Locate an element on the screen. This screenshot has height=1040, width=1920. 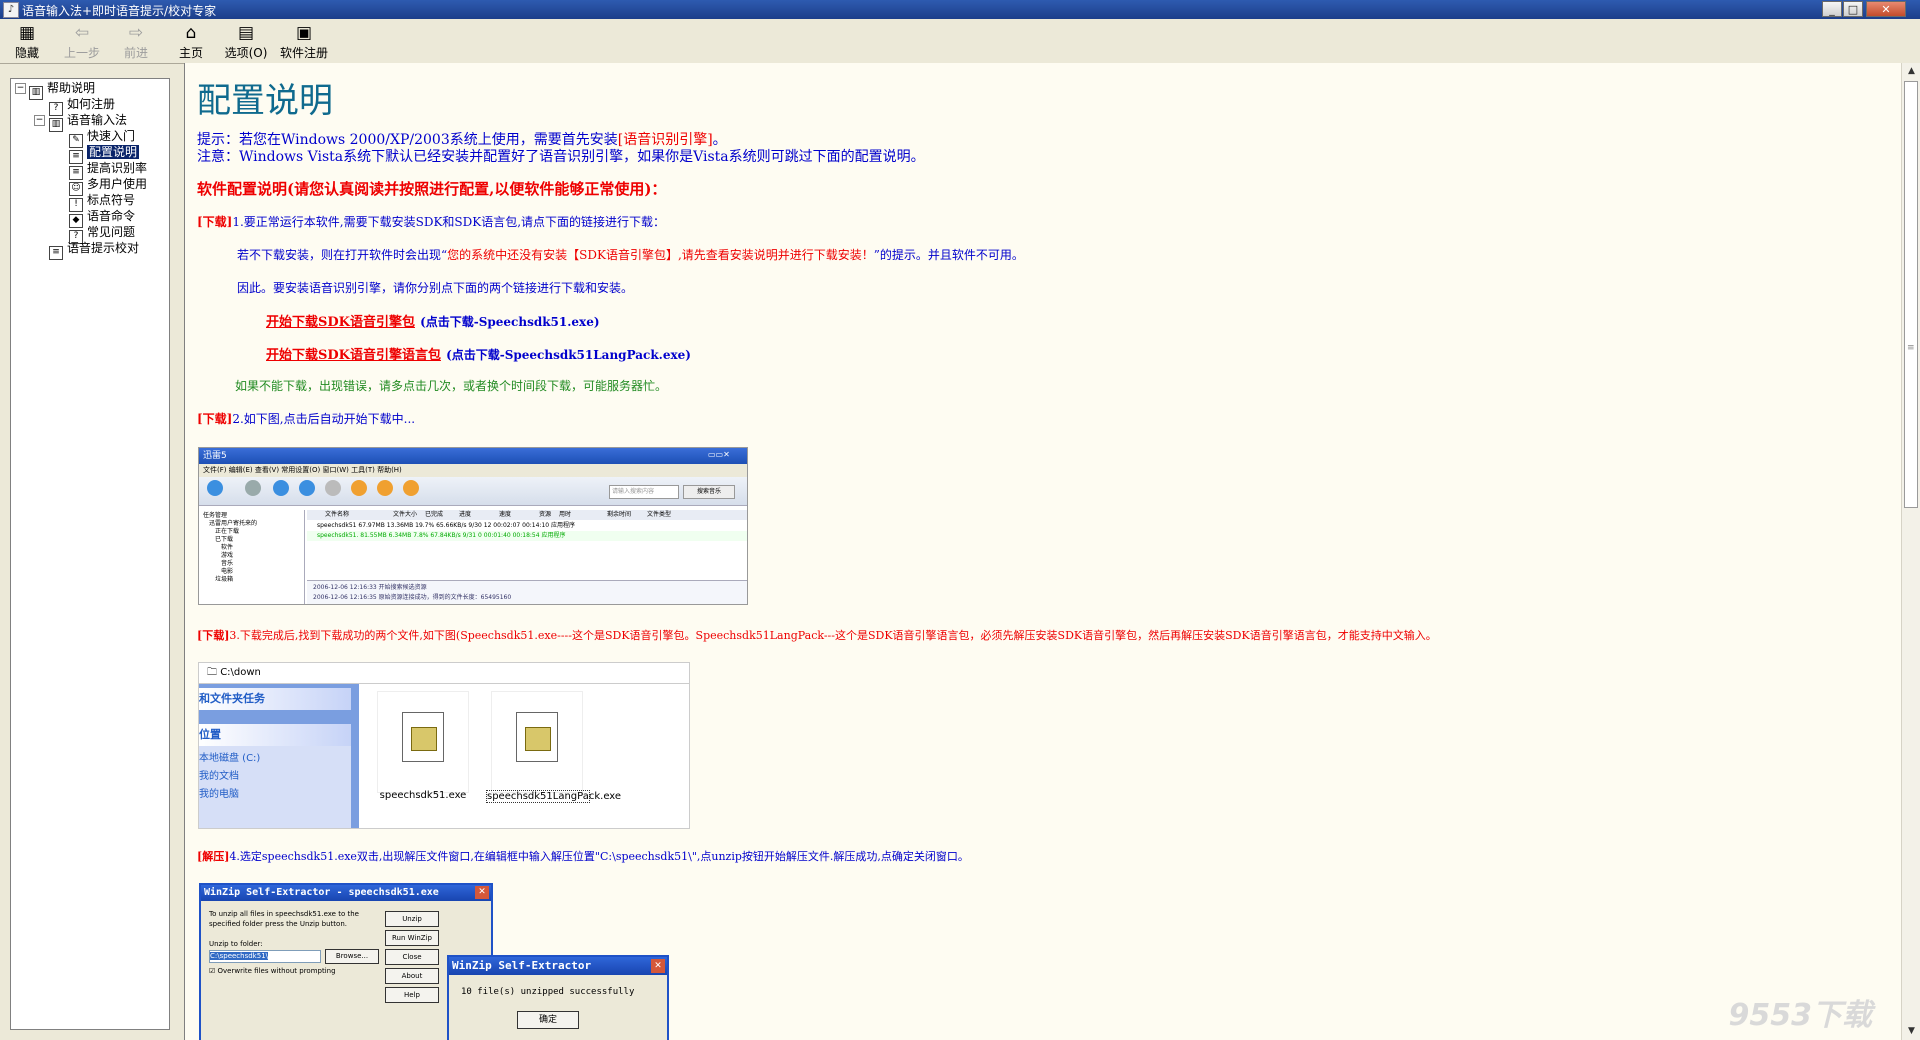
winzip-titlebar: WinZip Self-Extractor - speechsdk51.exe is located at coordinates (346, 893).